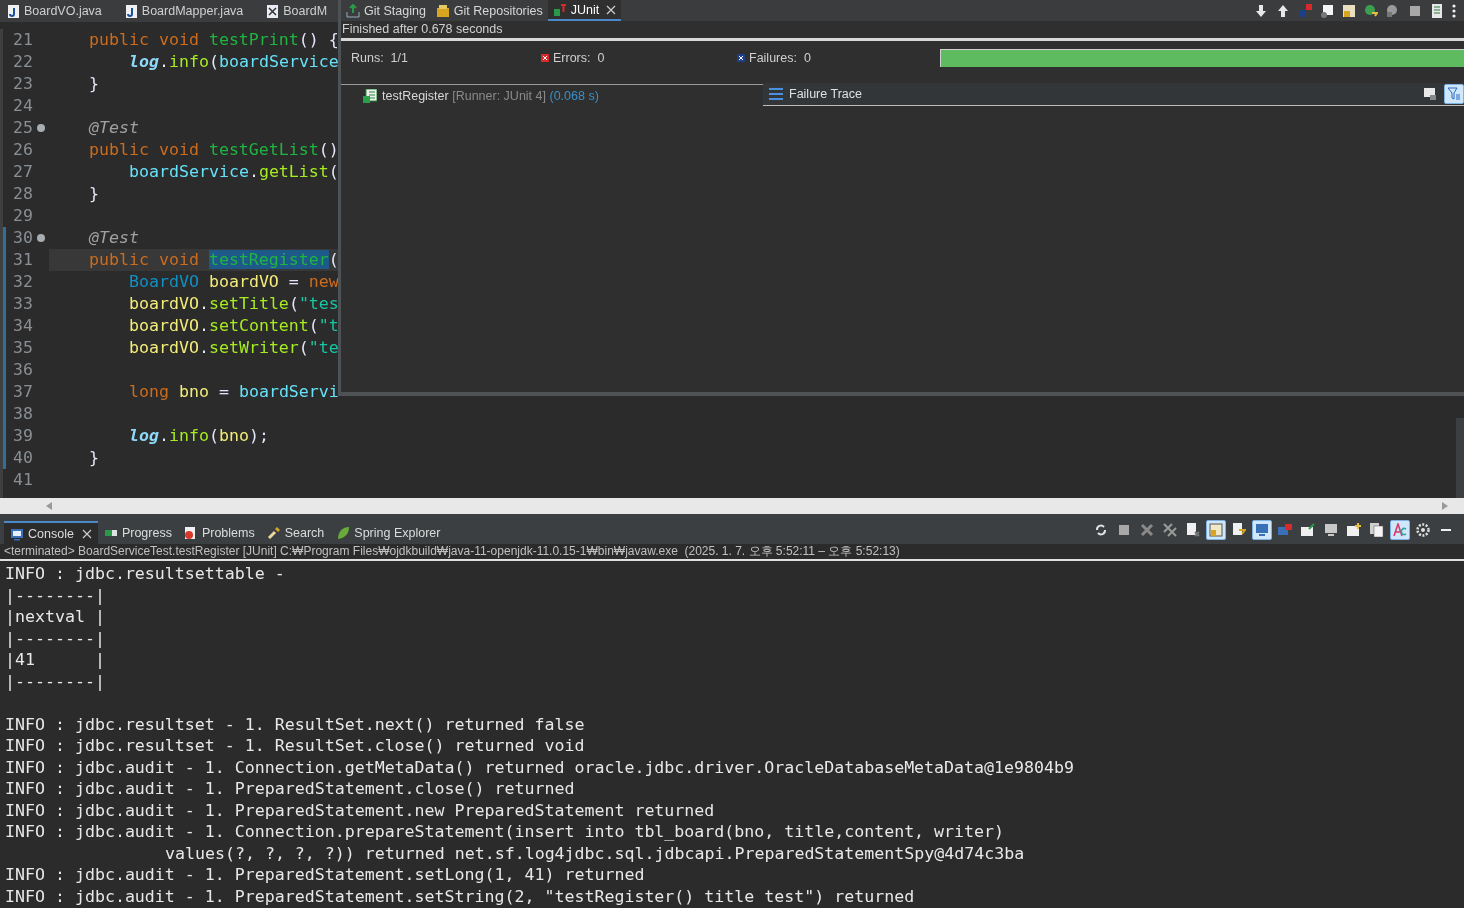 The width and height of the screenshot is (1464, 908). What do you see at coordinates (732, 552) in the screenshot?
I see `process-label: <terminated> BoardServiceTest.testRegister [JUnit] C:₩Program Files₩ojdkbuild₩java-11-openjdk-11.0.15-1₩bin₩javaw.exe (2025. 1. 7. 오후 5:52:11 – 오후 5:52:13)` at bounding box center [732, 552].